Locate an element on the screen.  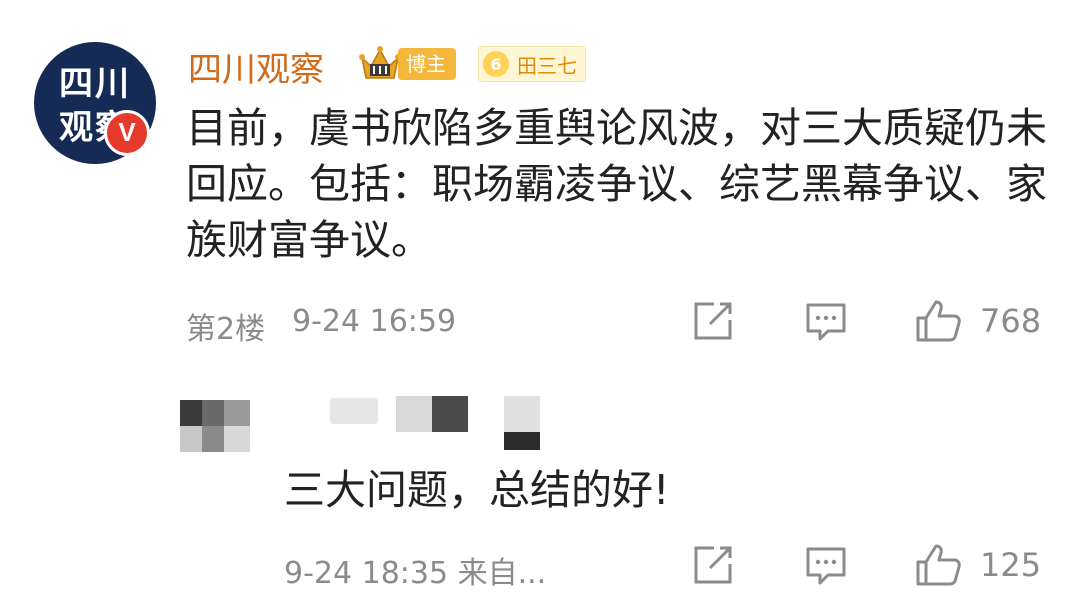
fan-level-badge: 6 田三七 is located at coordinates (532, 64).